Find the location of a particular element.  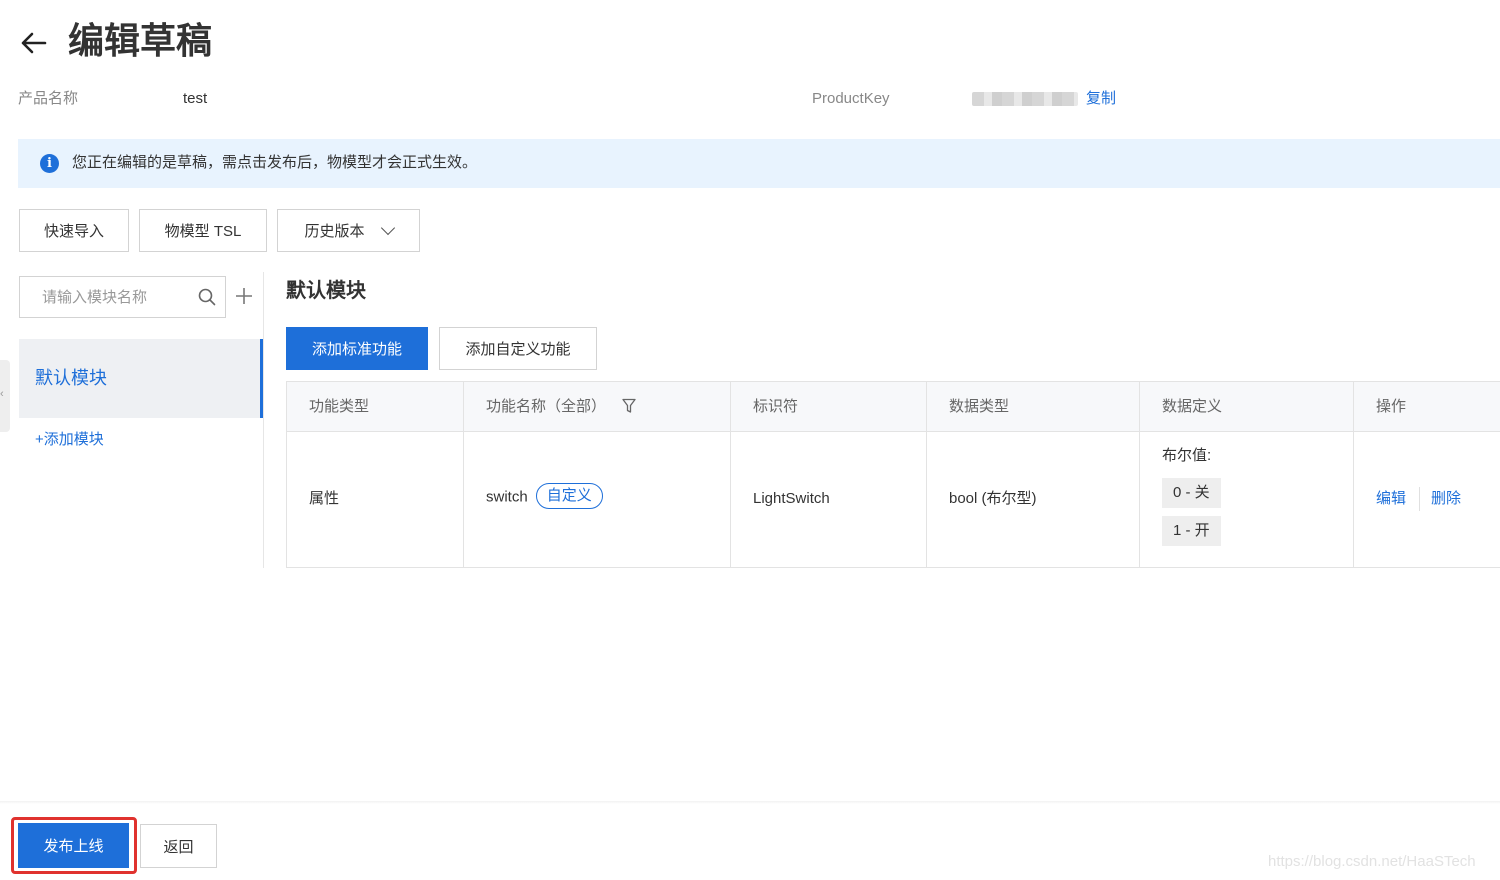

column-header-identifier: 标识符 is located at coordinates (829, 407).